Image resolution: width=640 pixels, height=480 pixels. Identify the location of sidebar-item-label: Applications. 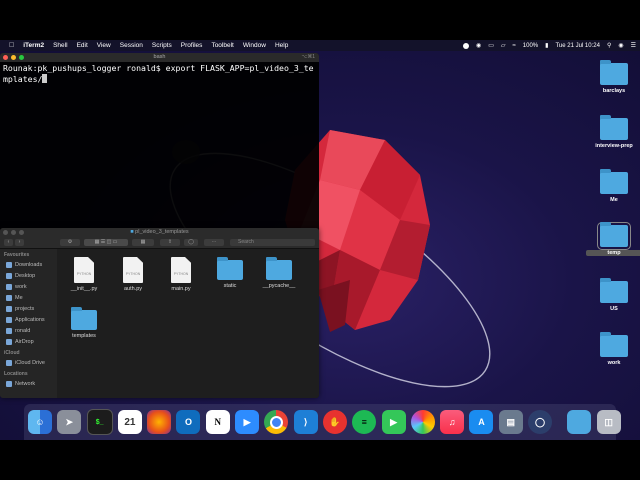
(30, 319).